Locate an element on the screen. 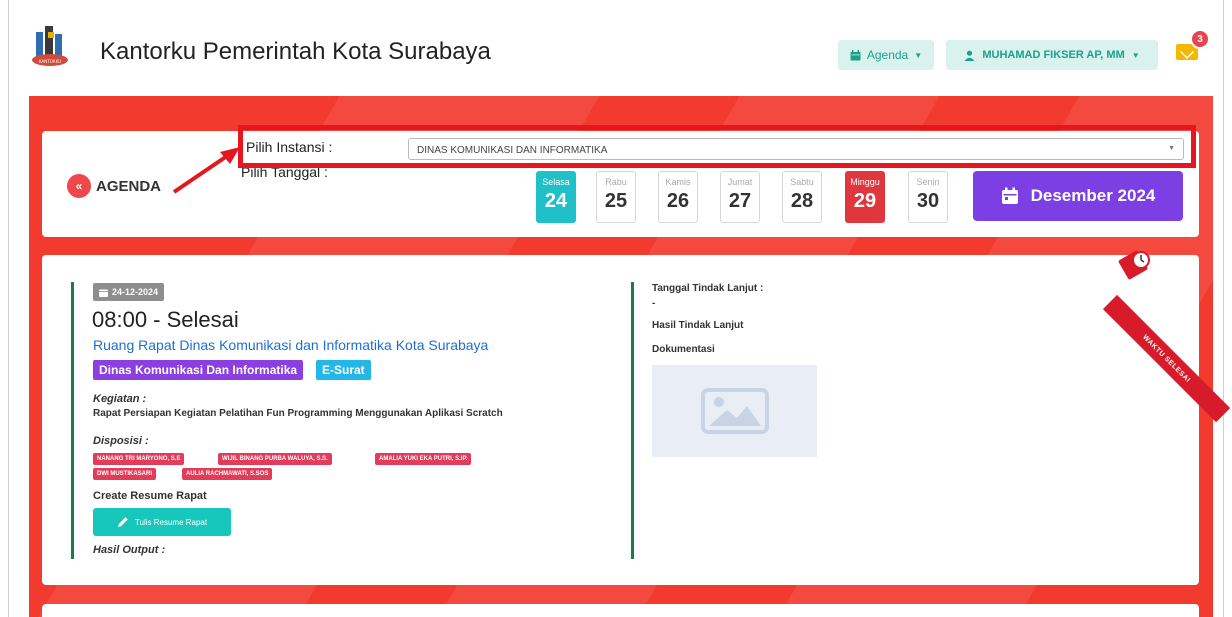 Image resolution: width=1232 pixels, height=617 pixels. day-selasa: Selasa 24 is located at coordinates (556, 197).